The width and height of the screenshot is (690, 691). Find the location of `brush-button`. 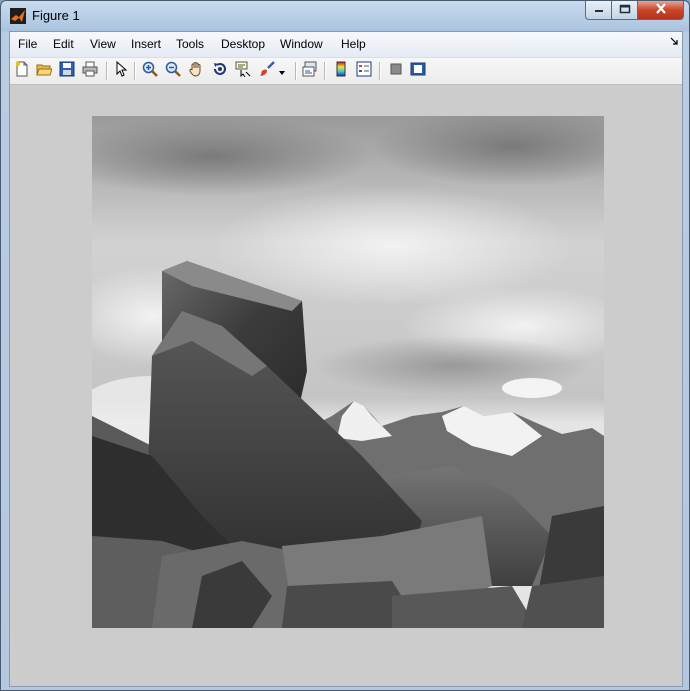

brush-button is located at coordinates (267, 71).